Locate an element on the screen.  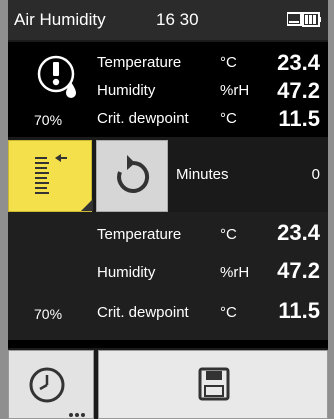
top-row-temperature: Temperature °C 23.4 is located at coordinates (168, 64).